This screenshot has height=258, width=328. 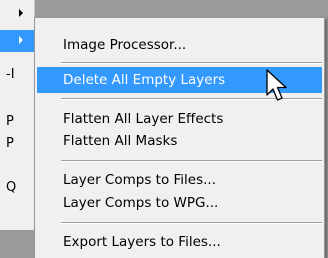 What do you see at coordinates (17, 41) in the screenshot?
I see `parent-menu-item-scripts` at bounding box center [17, 41].